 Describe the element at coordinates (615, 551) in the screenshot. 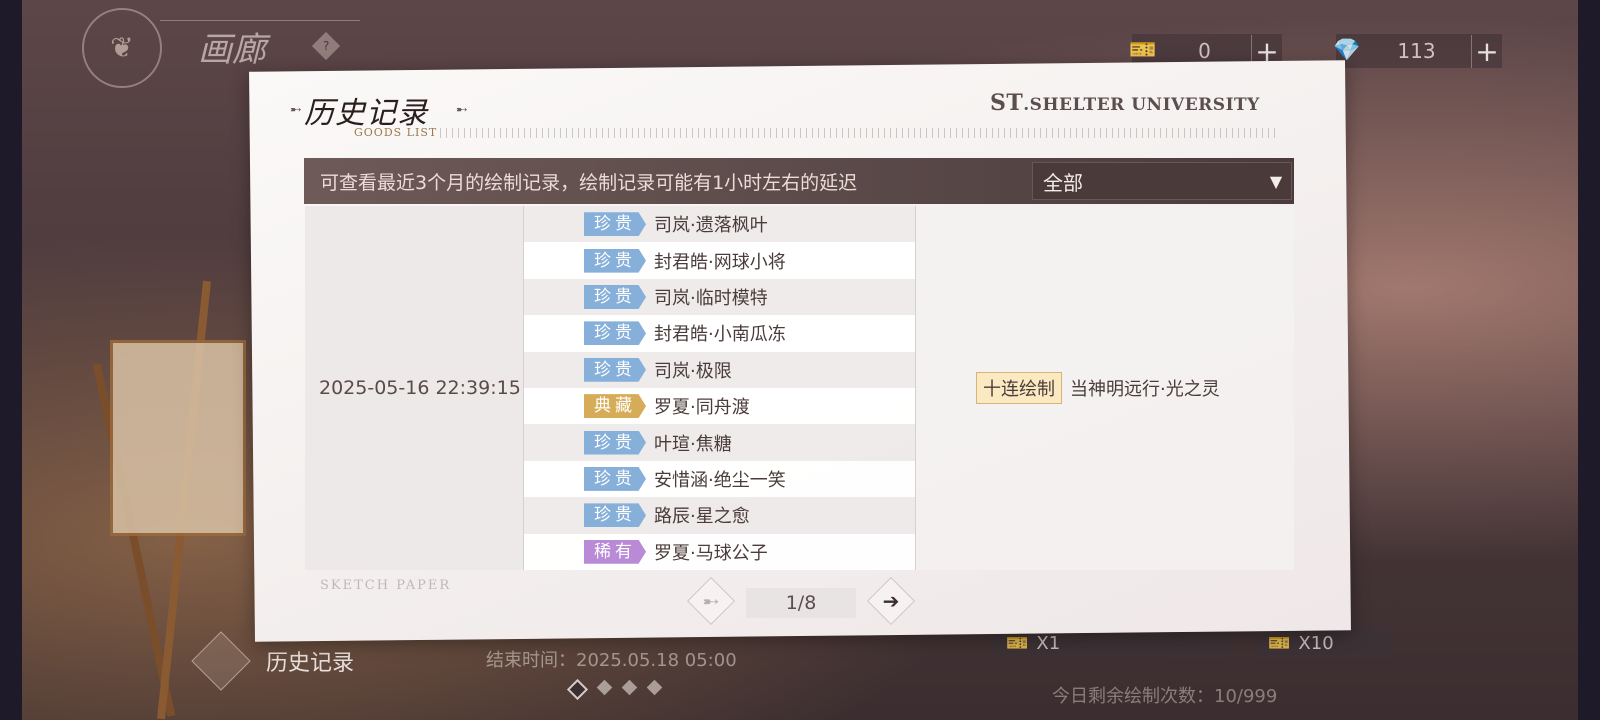

I see `rarity-badge: 稀有` at that location.